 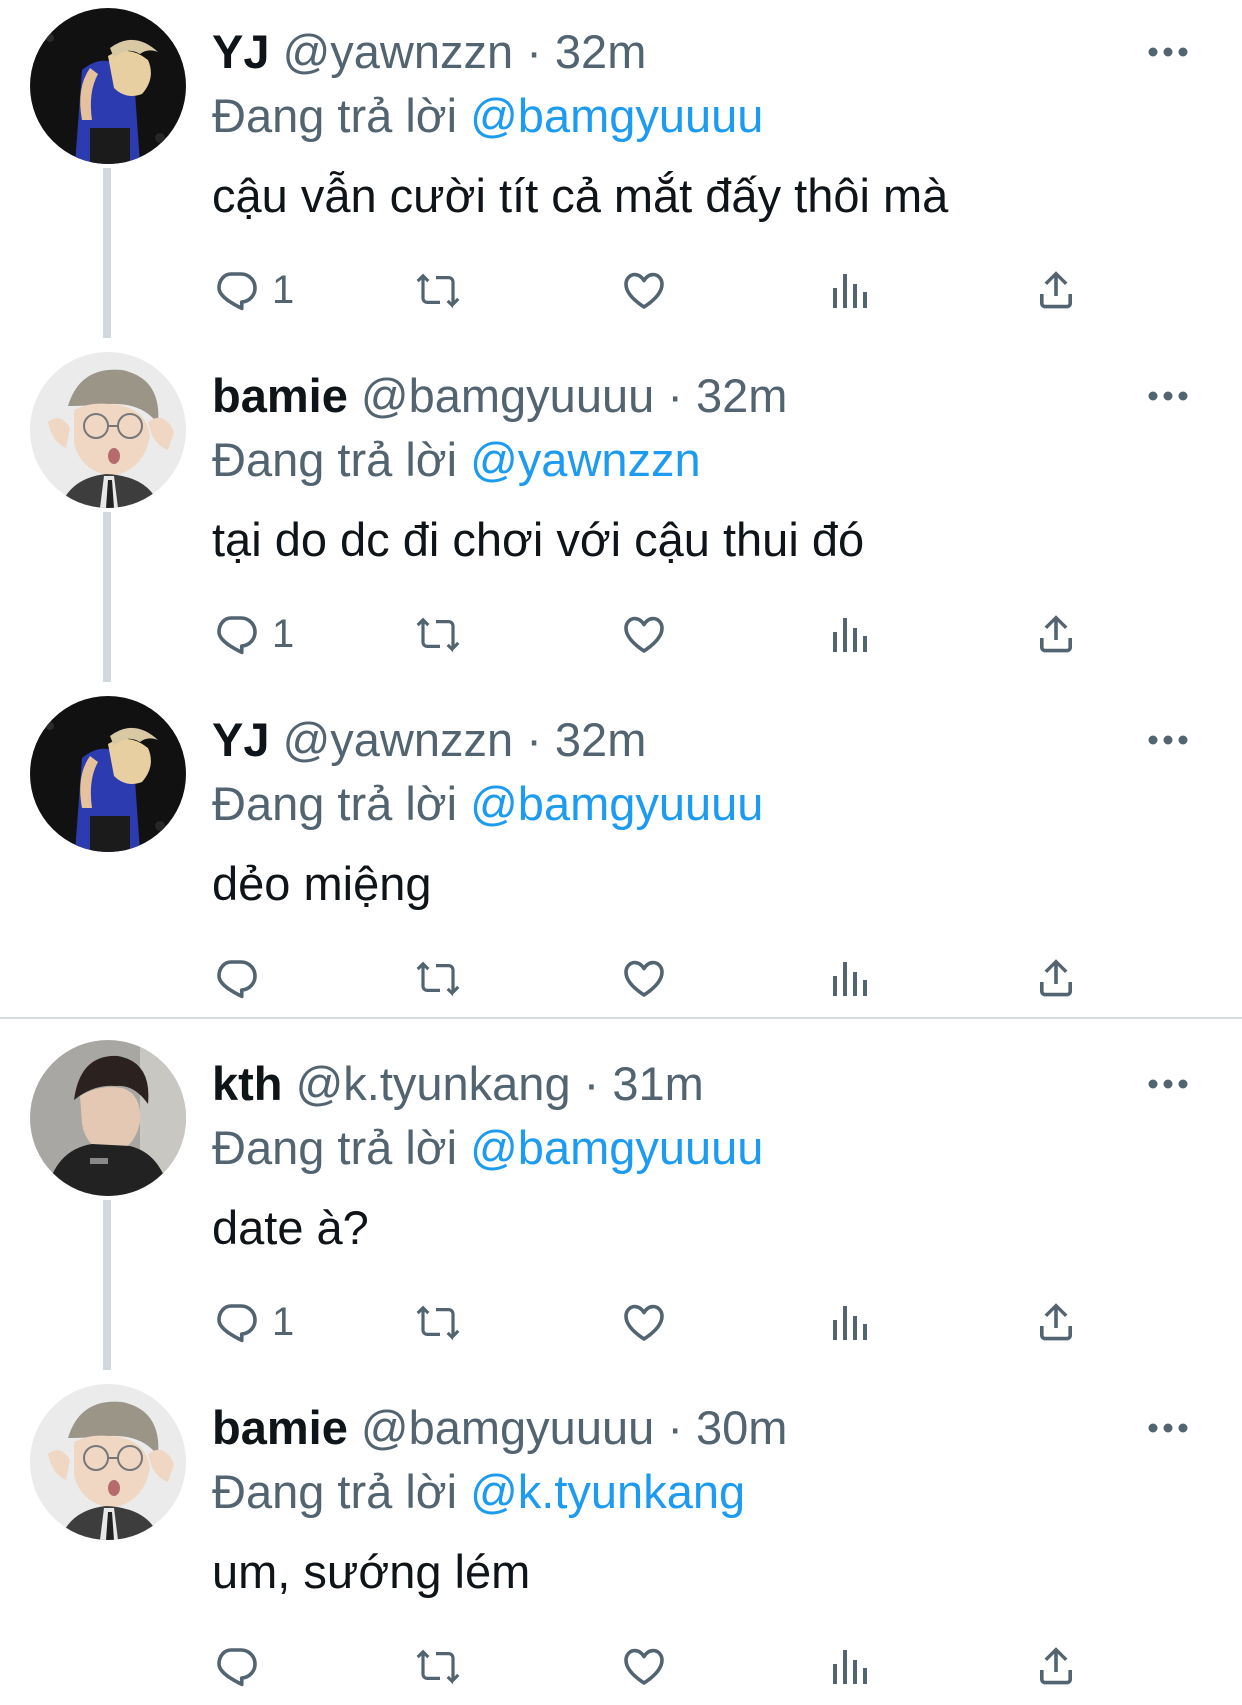 What do you see at coordinates (657, 1083) in the screenshot?
I see `timestamp: 31m` at bounding box center [657, 1083].